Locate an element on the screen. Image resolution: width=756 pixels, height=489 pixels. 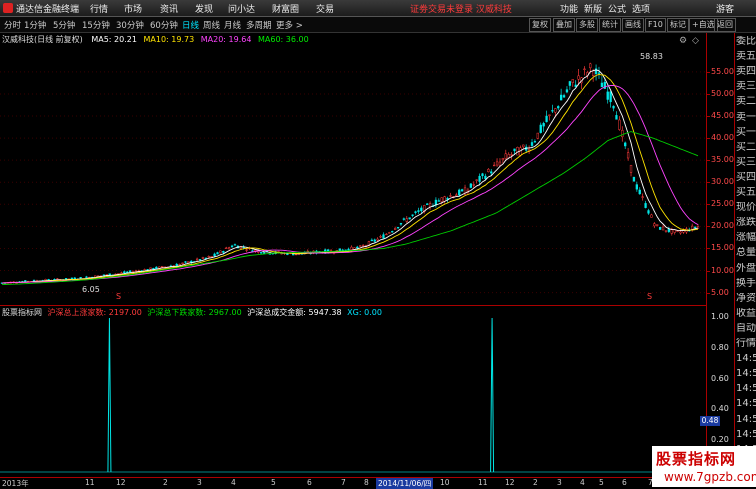
quote-row-label: 行情 is located at coordinates (746, 343).